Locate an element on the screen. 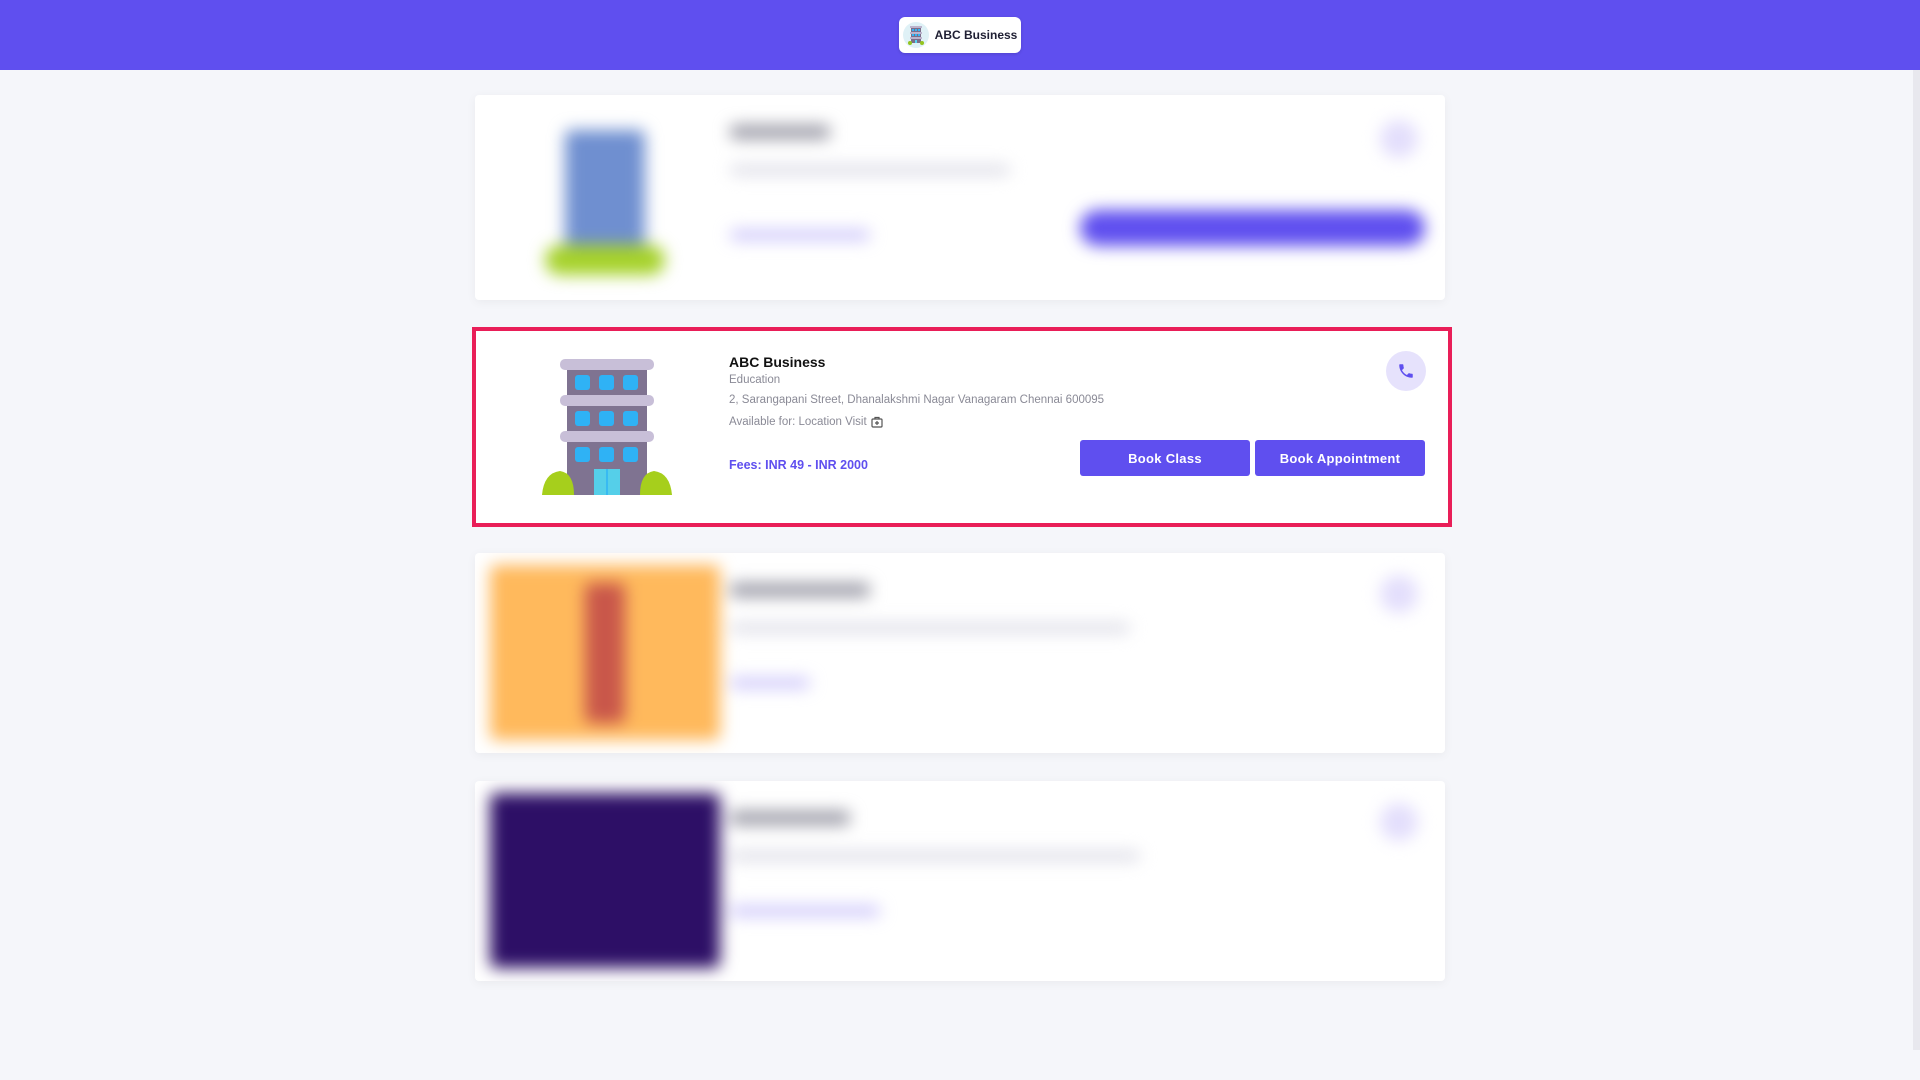 This screenshot has width=1920, height=1080. page-scrollbar is located at coordinates (1916, 560).